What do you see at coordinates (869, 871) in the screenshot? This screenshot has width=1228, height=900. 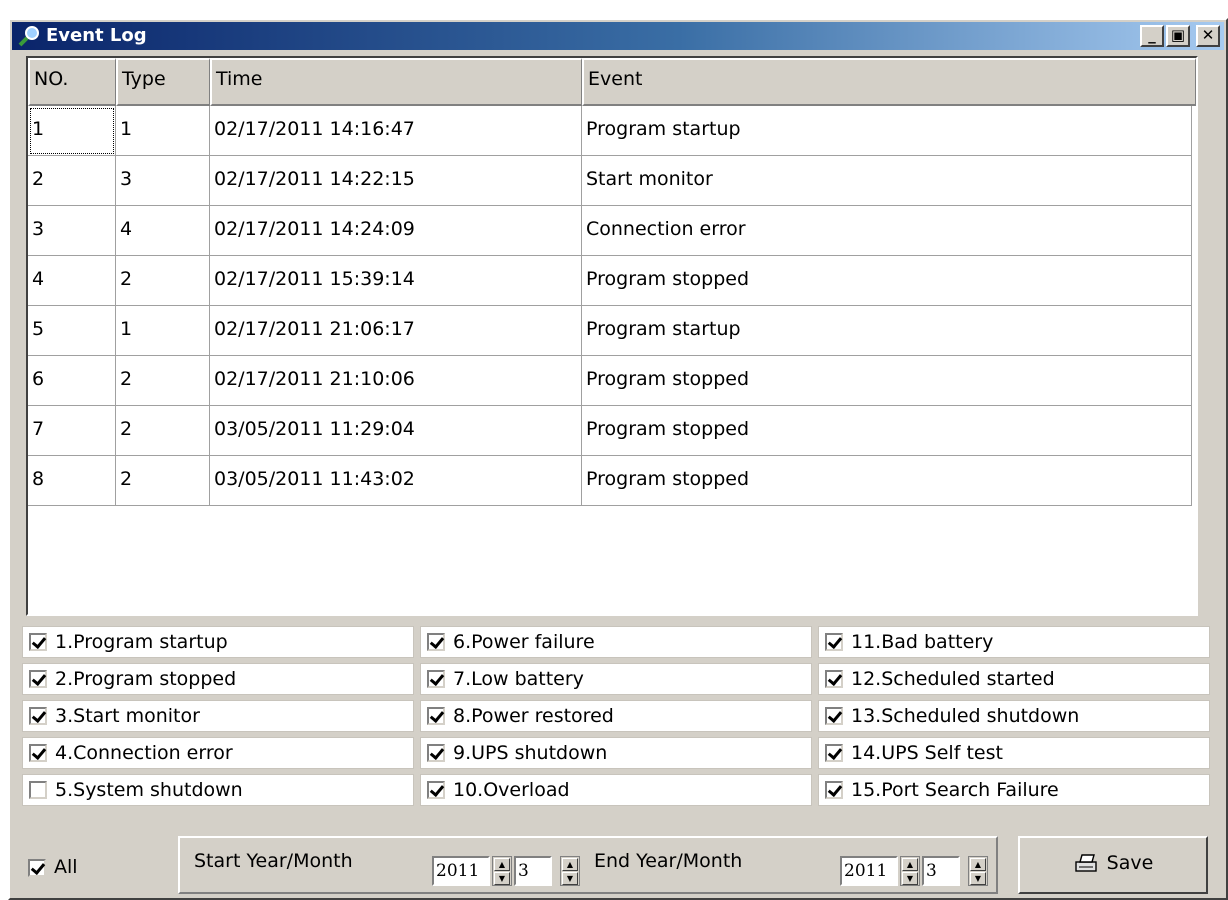 I see `end-year-field: 2011` at bounding box center [869, 871].